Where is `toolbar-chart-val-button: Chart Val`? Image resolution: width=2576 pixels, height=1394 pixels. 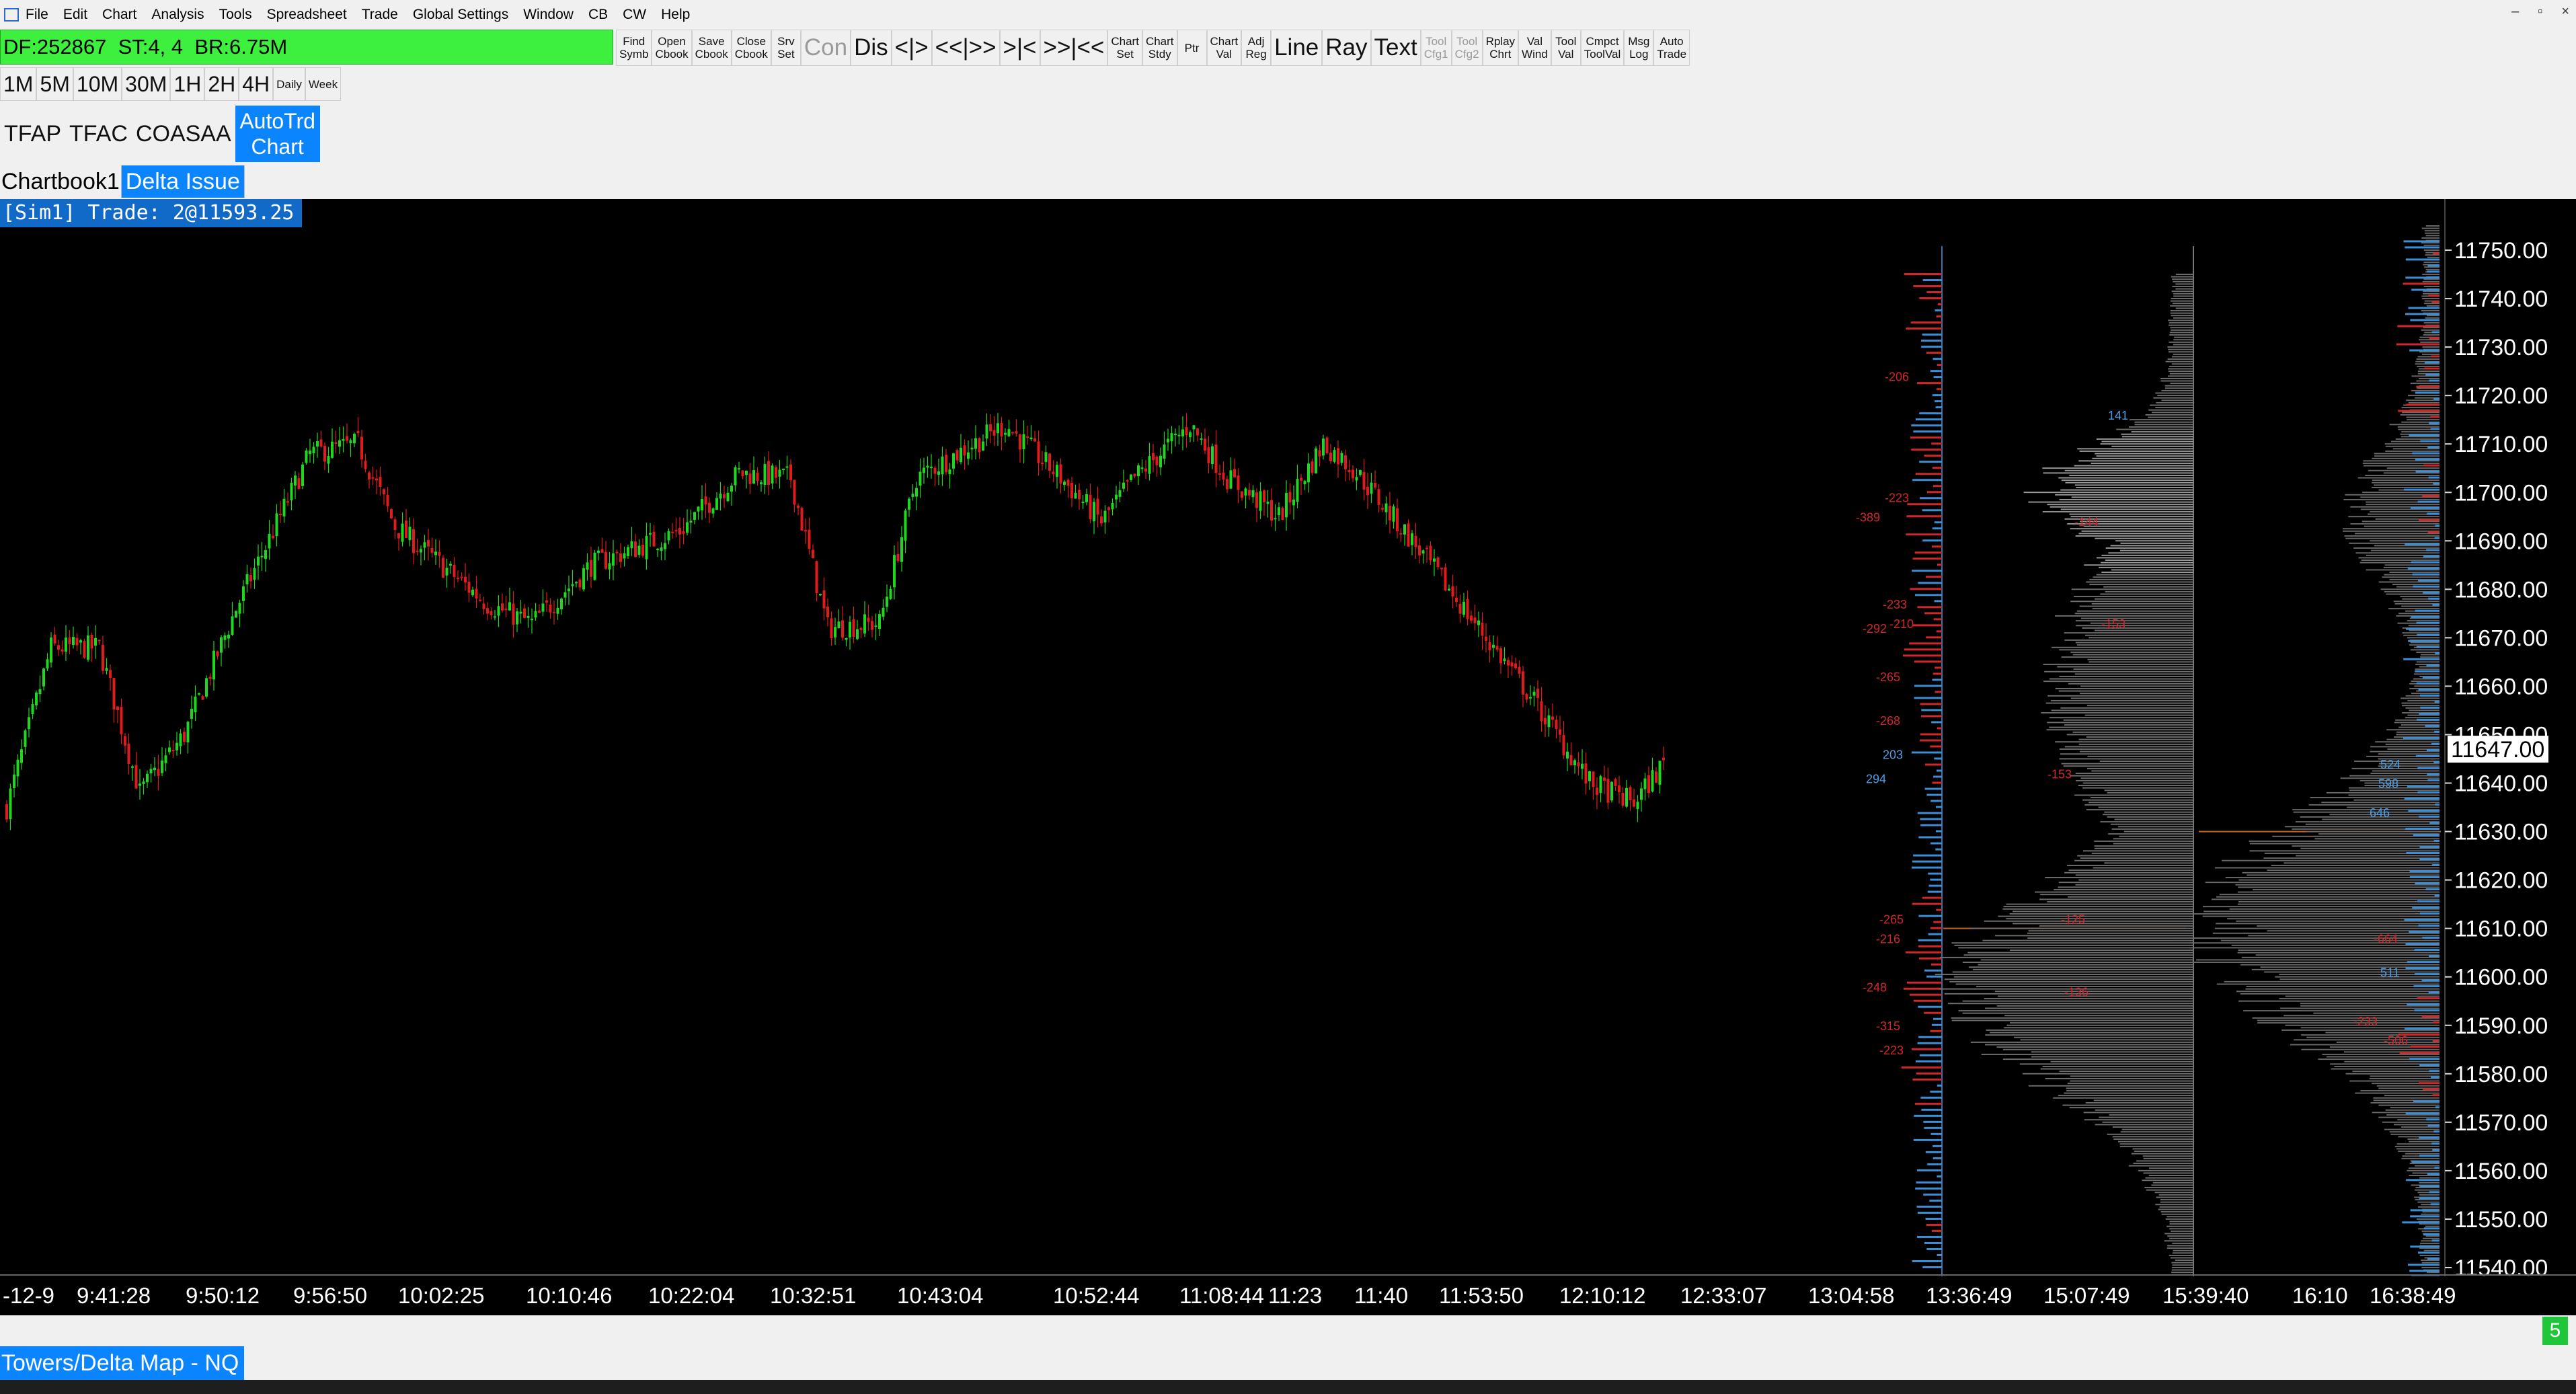
toolbar-chart-val-button: Chart Val is located at coordinates (1224, 48).